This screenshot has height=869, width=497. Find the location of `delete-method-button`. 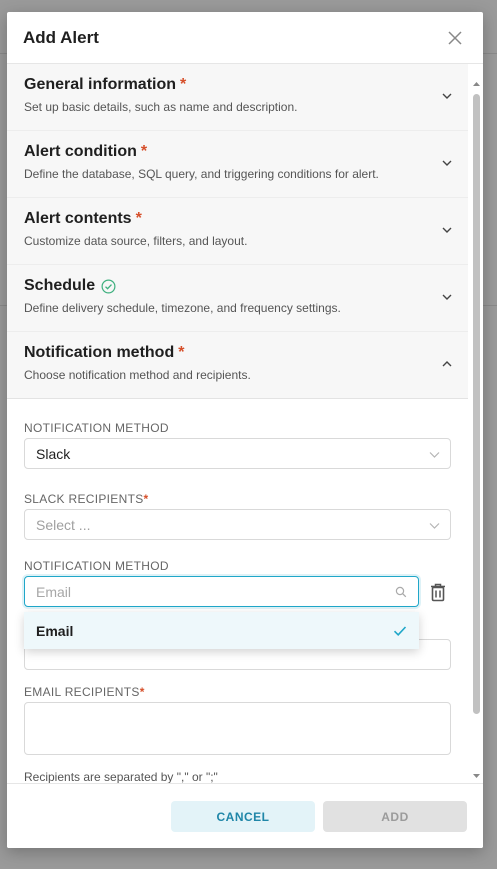

delete-method-button is located at coordinates (438, 592).